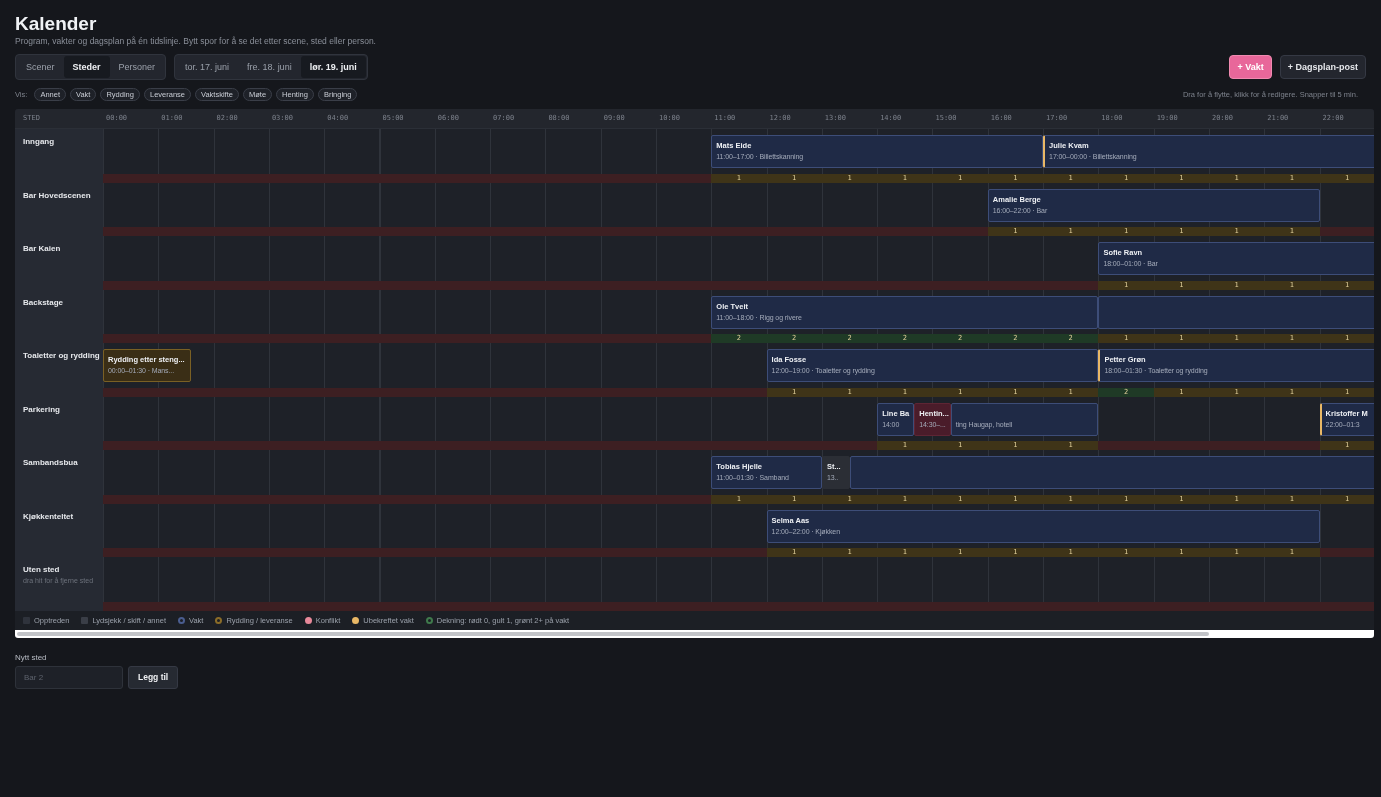 Image resolution: width=1381 pixels, height=797 pixels. What do you see at coordinates (153, 677) in the screenshot?
I see `add-place-button: Legg til` at bounding box center [153, 677].